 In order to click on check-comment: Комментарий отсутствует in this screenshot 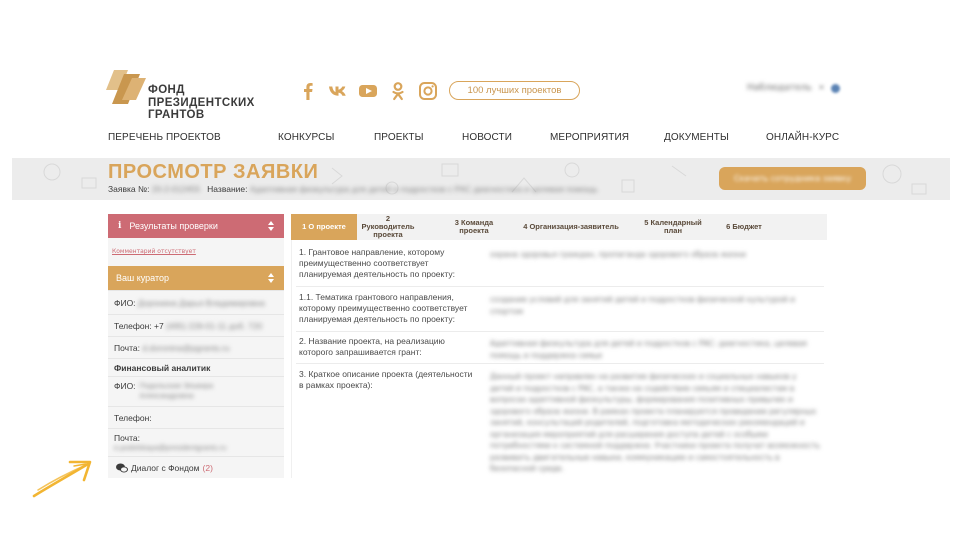, I will do `click(154, 251)`.